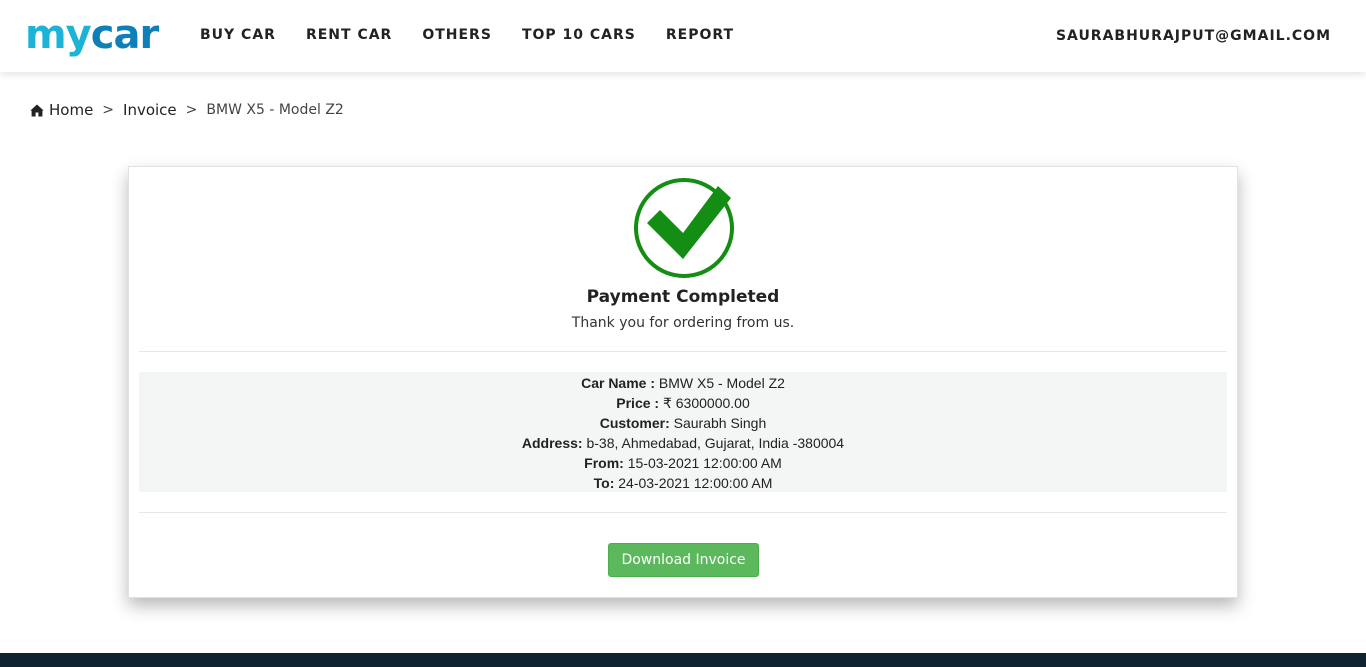 This screenshot has height=667, width=1366. Describe the element at coordinates (713, 443) in the screenshot. I see `detail-value: b-38, Ahmedabad, Gujarat, India -380004` at that location.